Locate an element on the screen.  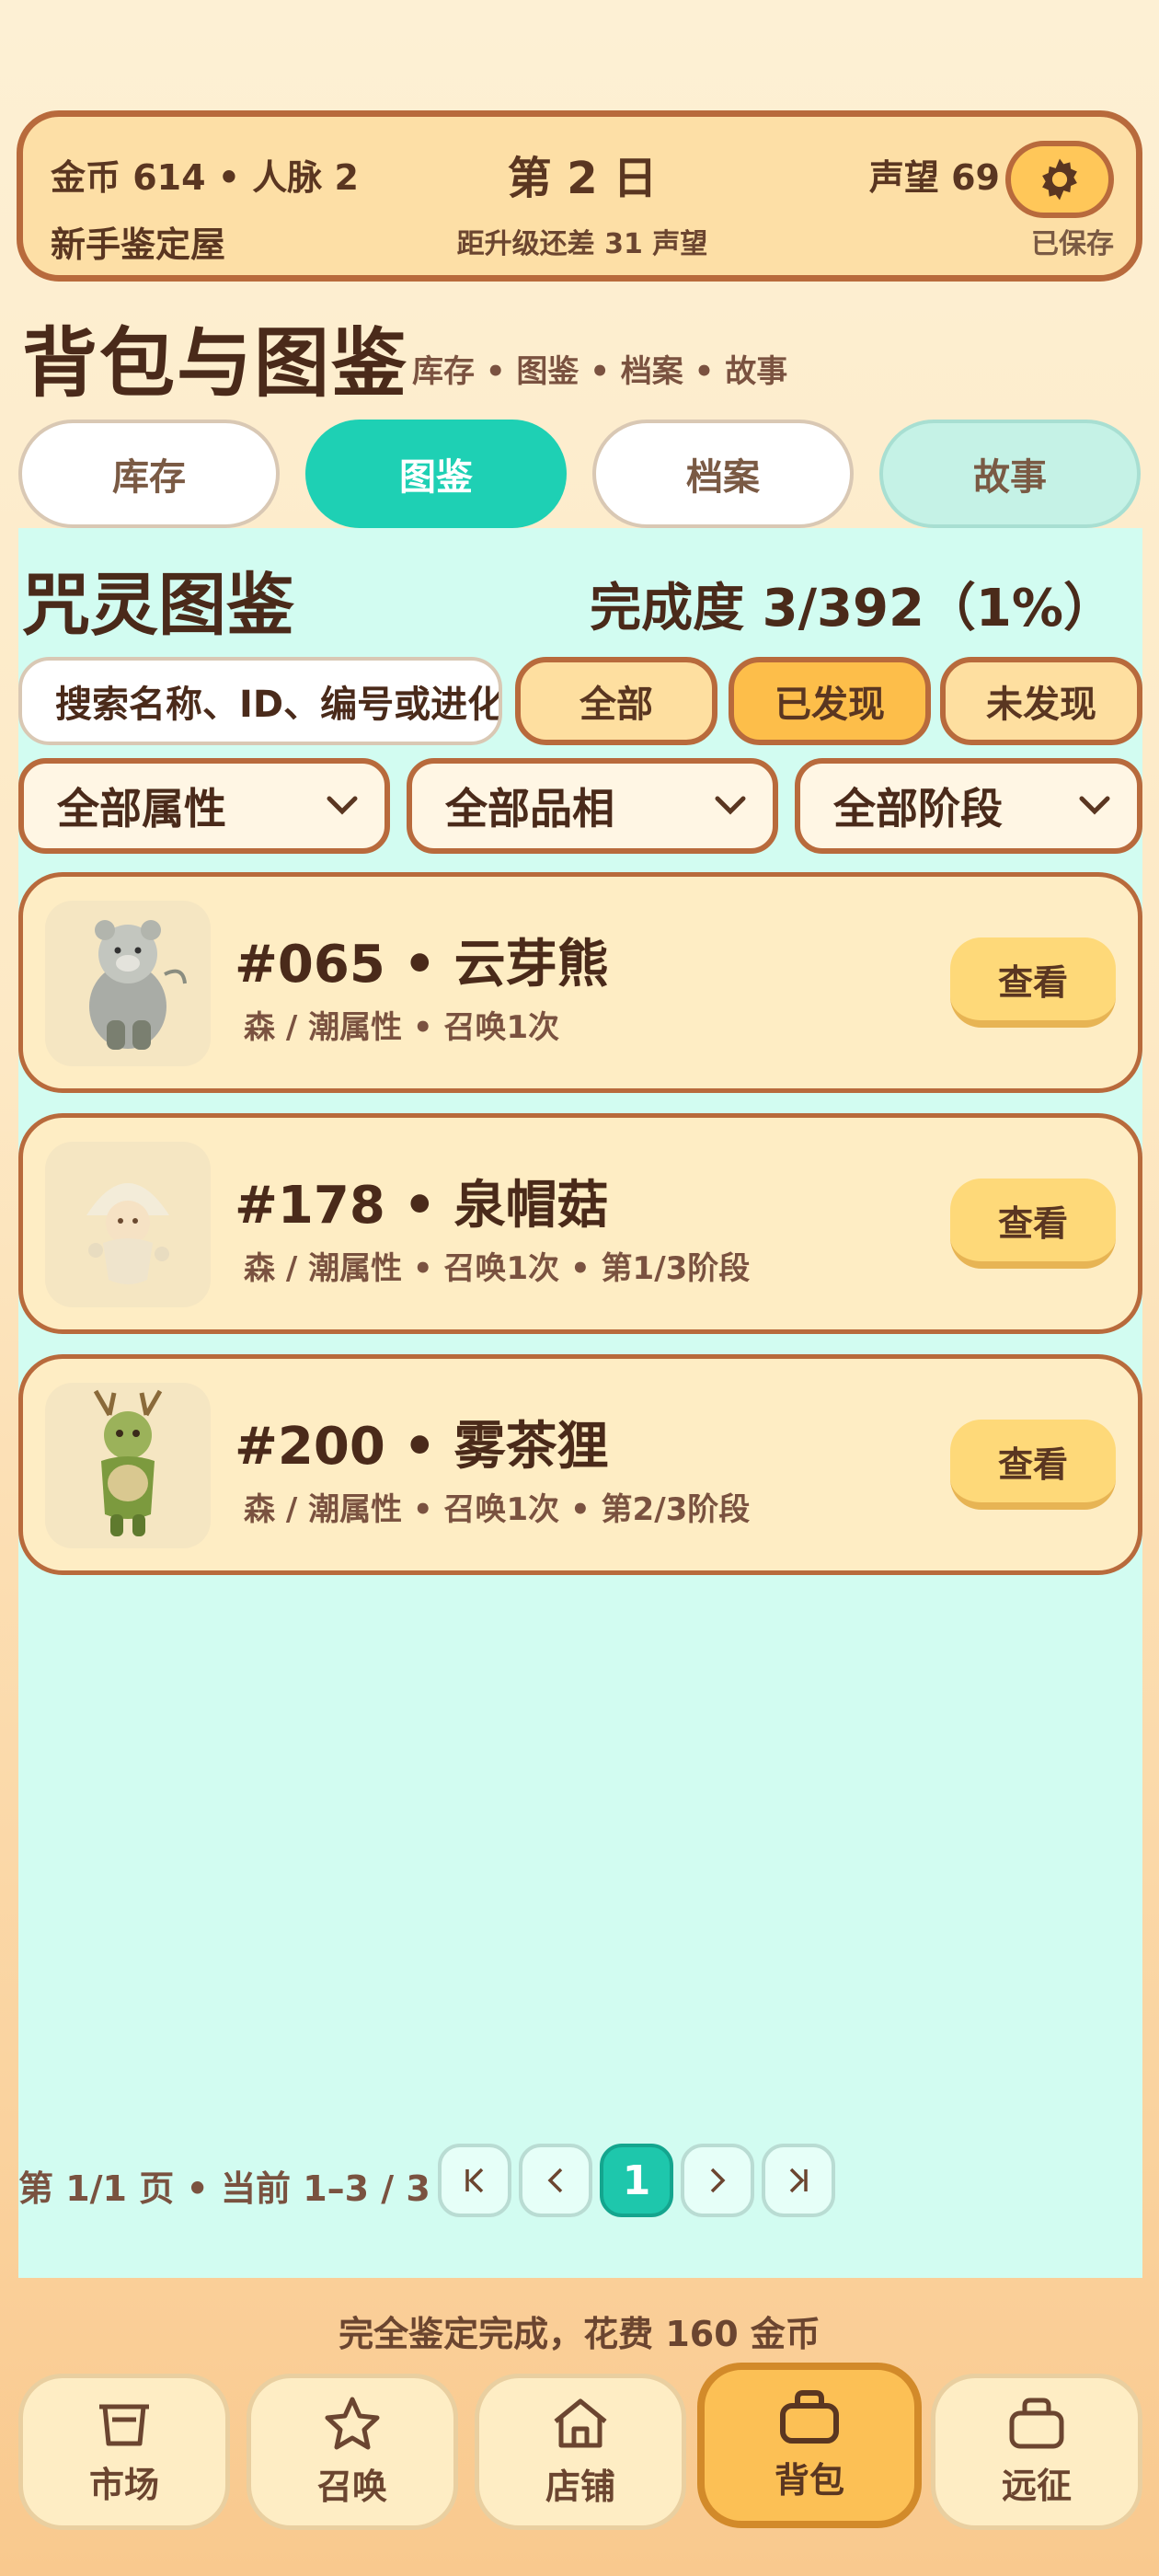
nav-label: 召唤 is located at coordinates (351, 2486).